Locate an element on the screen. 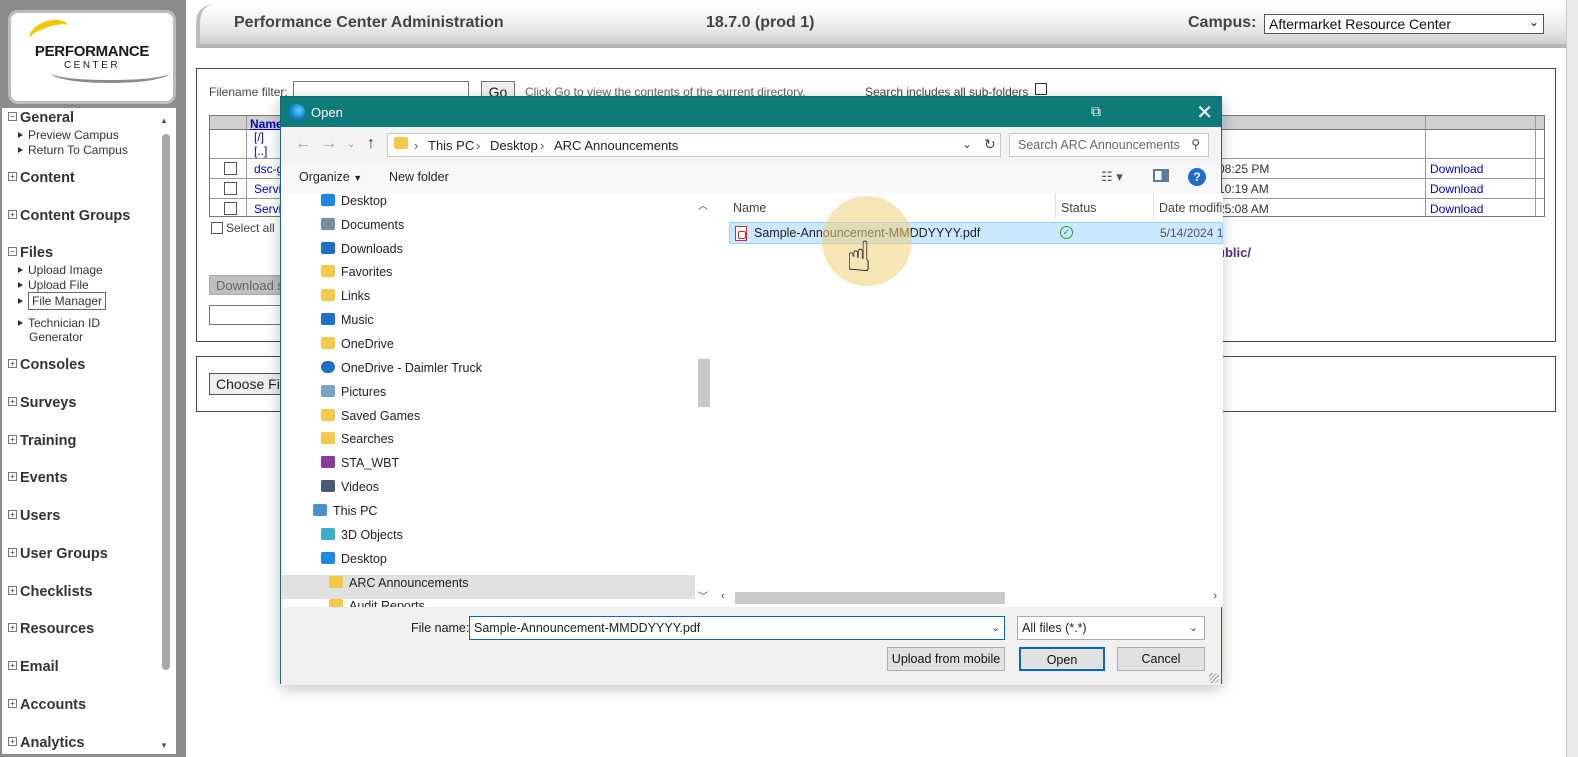  nav-group-email: + Email is located at coordinates (33, 667).